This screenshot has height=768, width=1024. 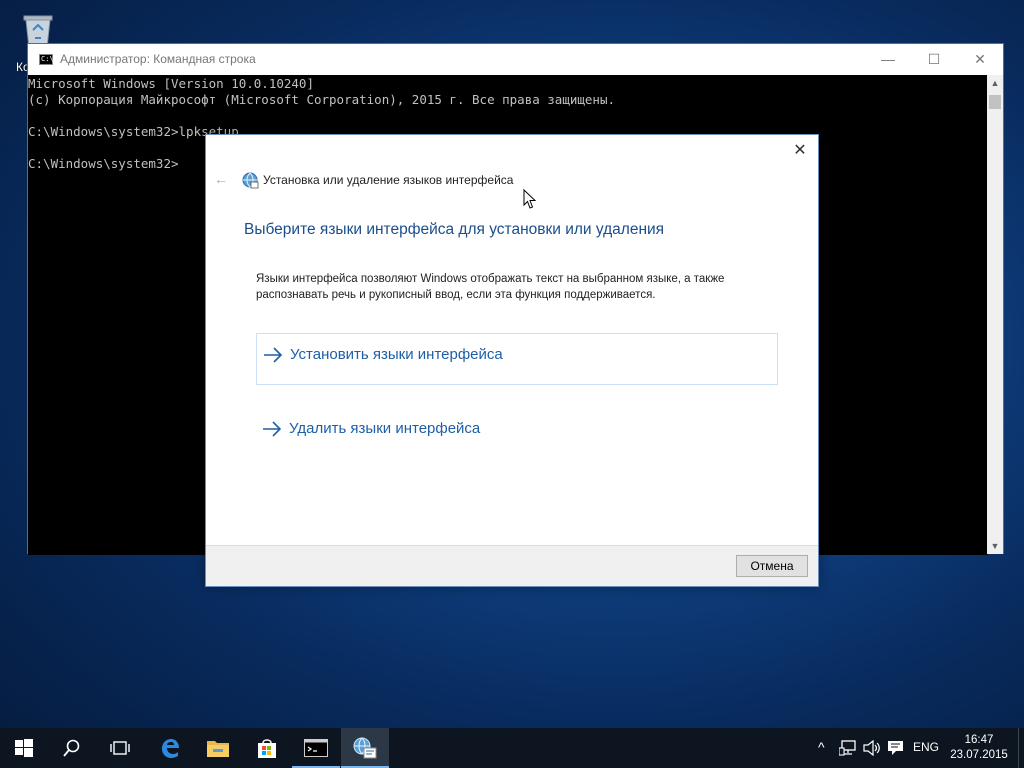 What do you see at coordinates (872, 748) in the screenshot?
I see `volume-icon` at bounding box center [872, 748].